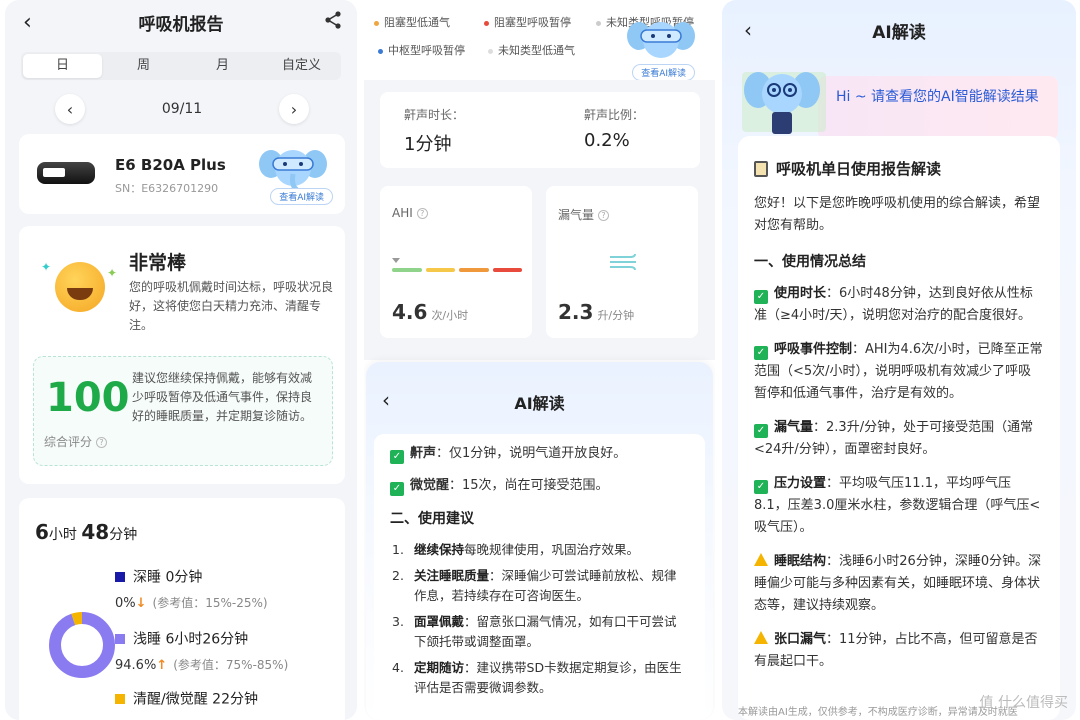 The image size is (1080, 720). I want to click on intro-text: 您好！以下是您昨晚呼吸机使用的综合解读，希望对您有帮助。, so click(897, 214).